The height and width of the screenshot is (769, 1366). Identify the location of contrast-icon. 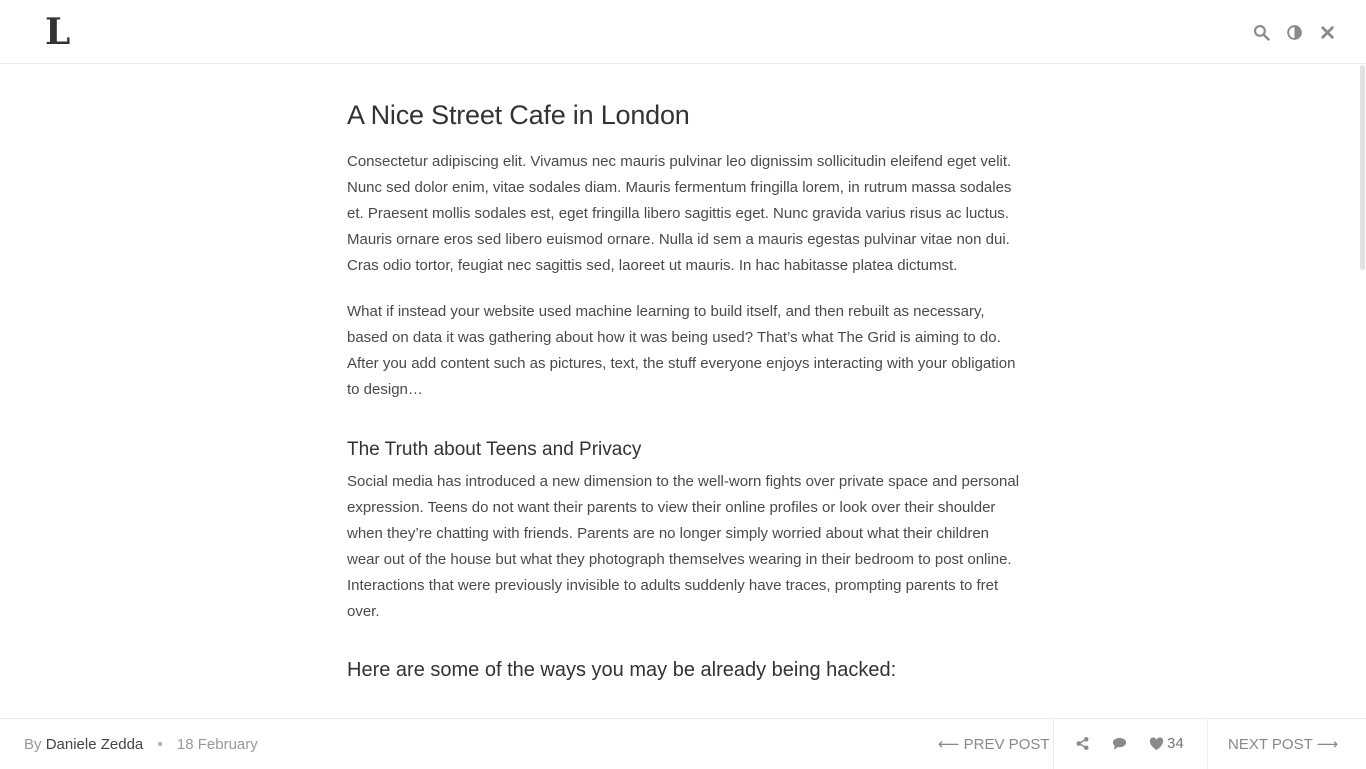
(1294, 32).